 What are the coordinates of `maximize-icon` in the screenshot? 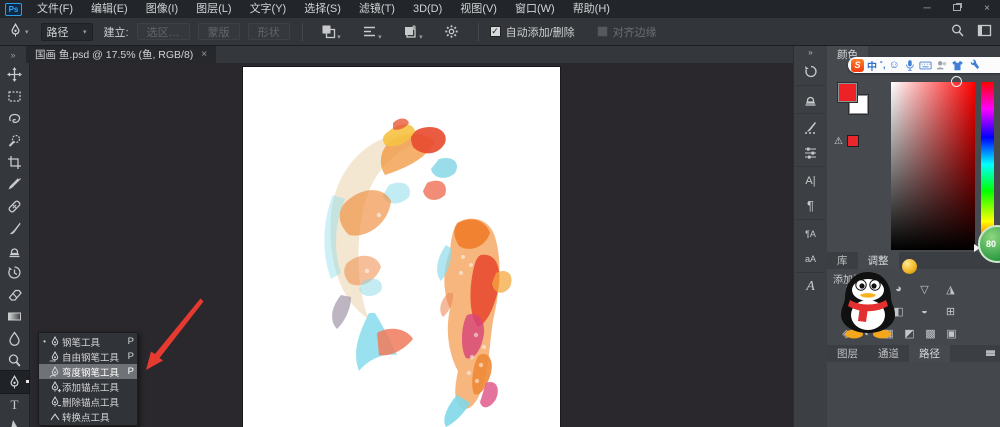 It's located at (957, 9).